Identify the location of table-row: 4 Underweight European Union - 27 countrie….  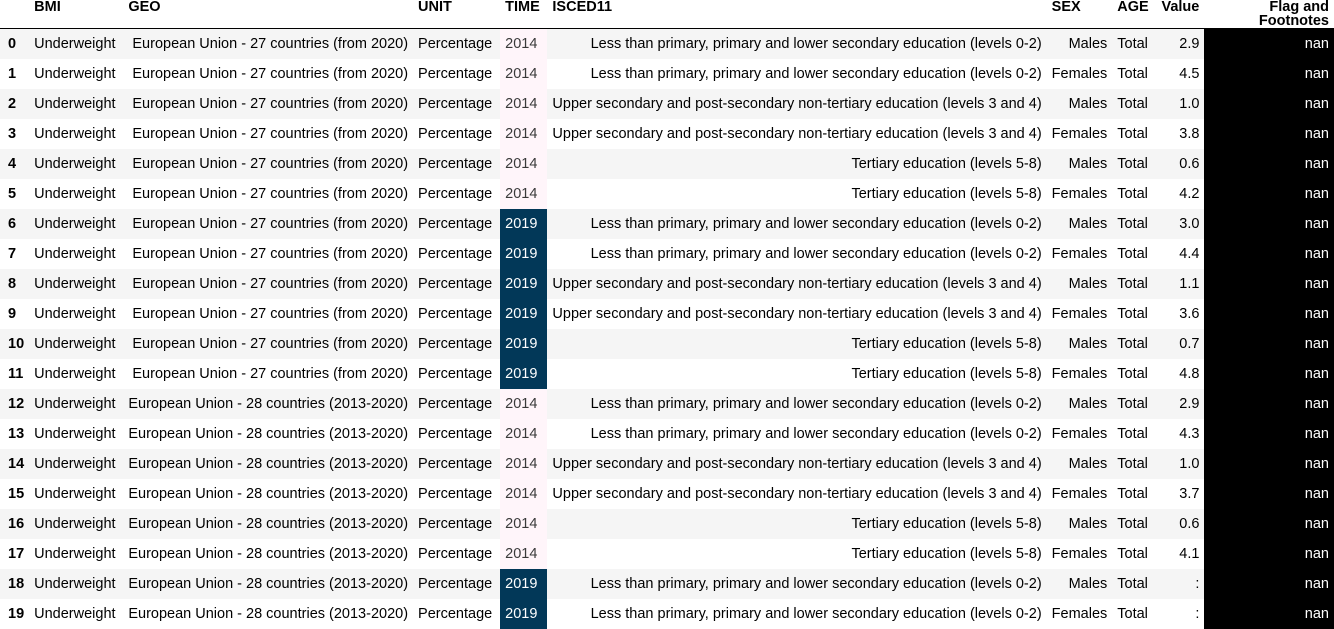
(667, 164).